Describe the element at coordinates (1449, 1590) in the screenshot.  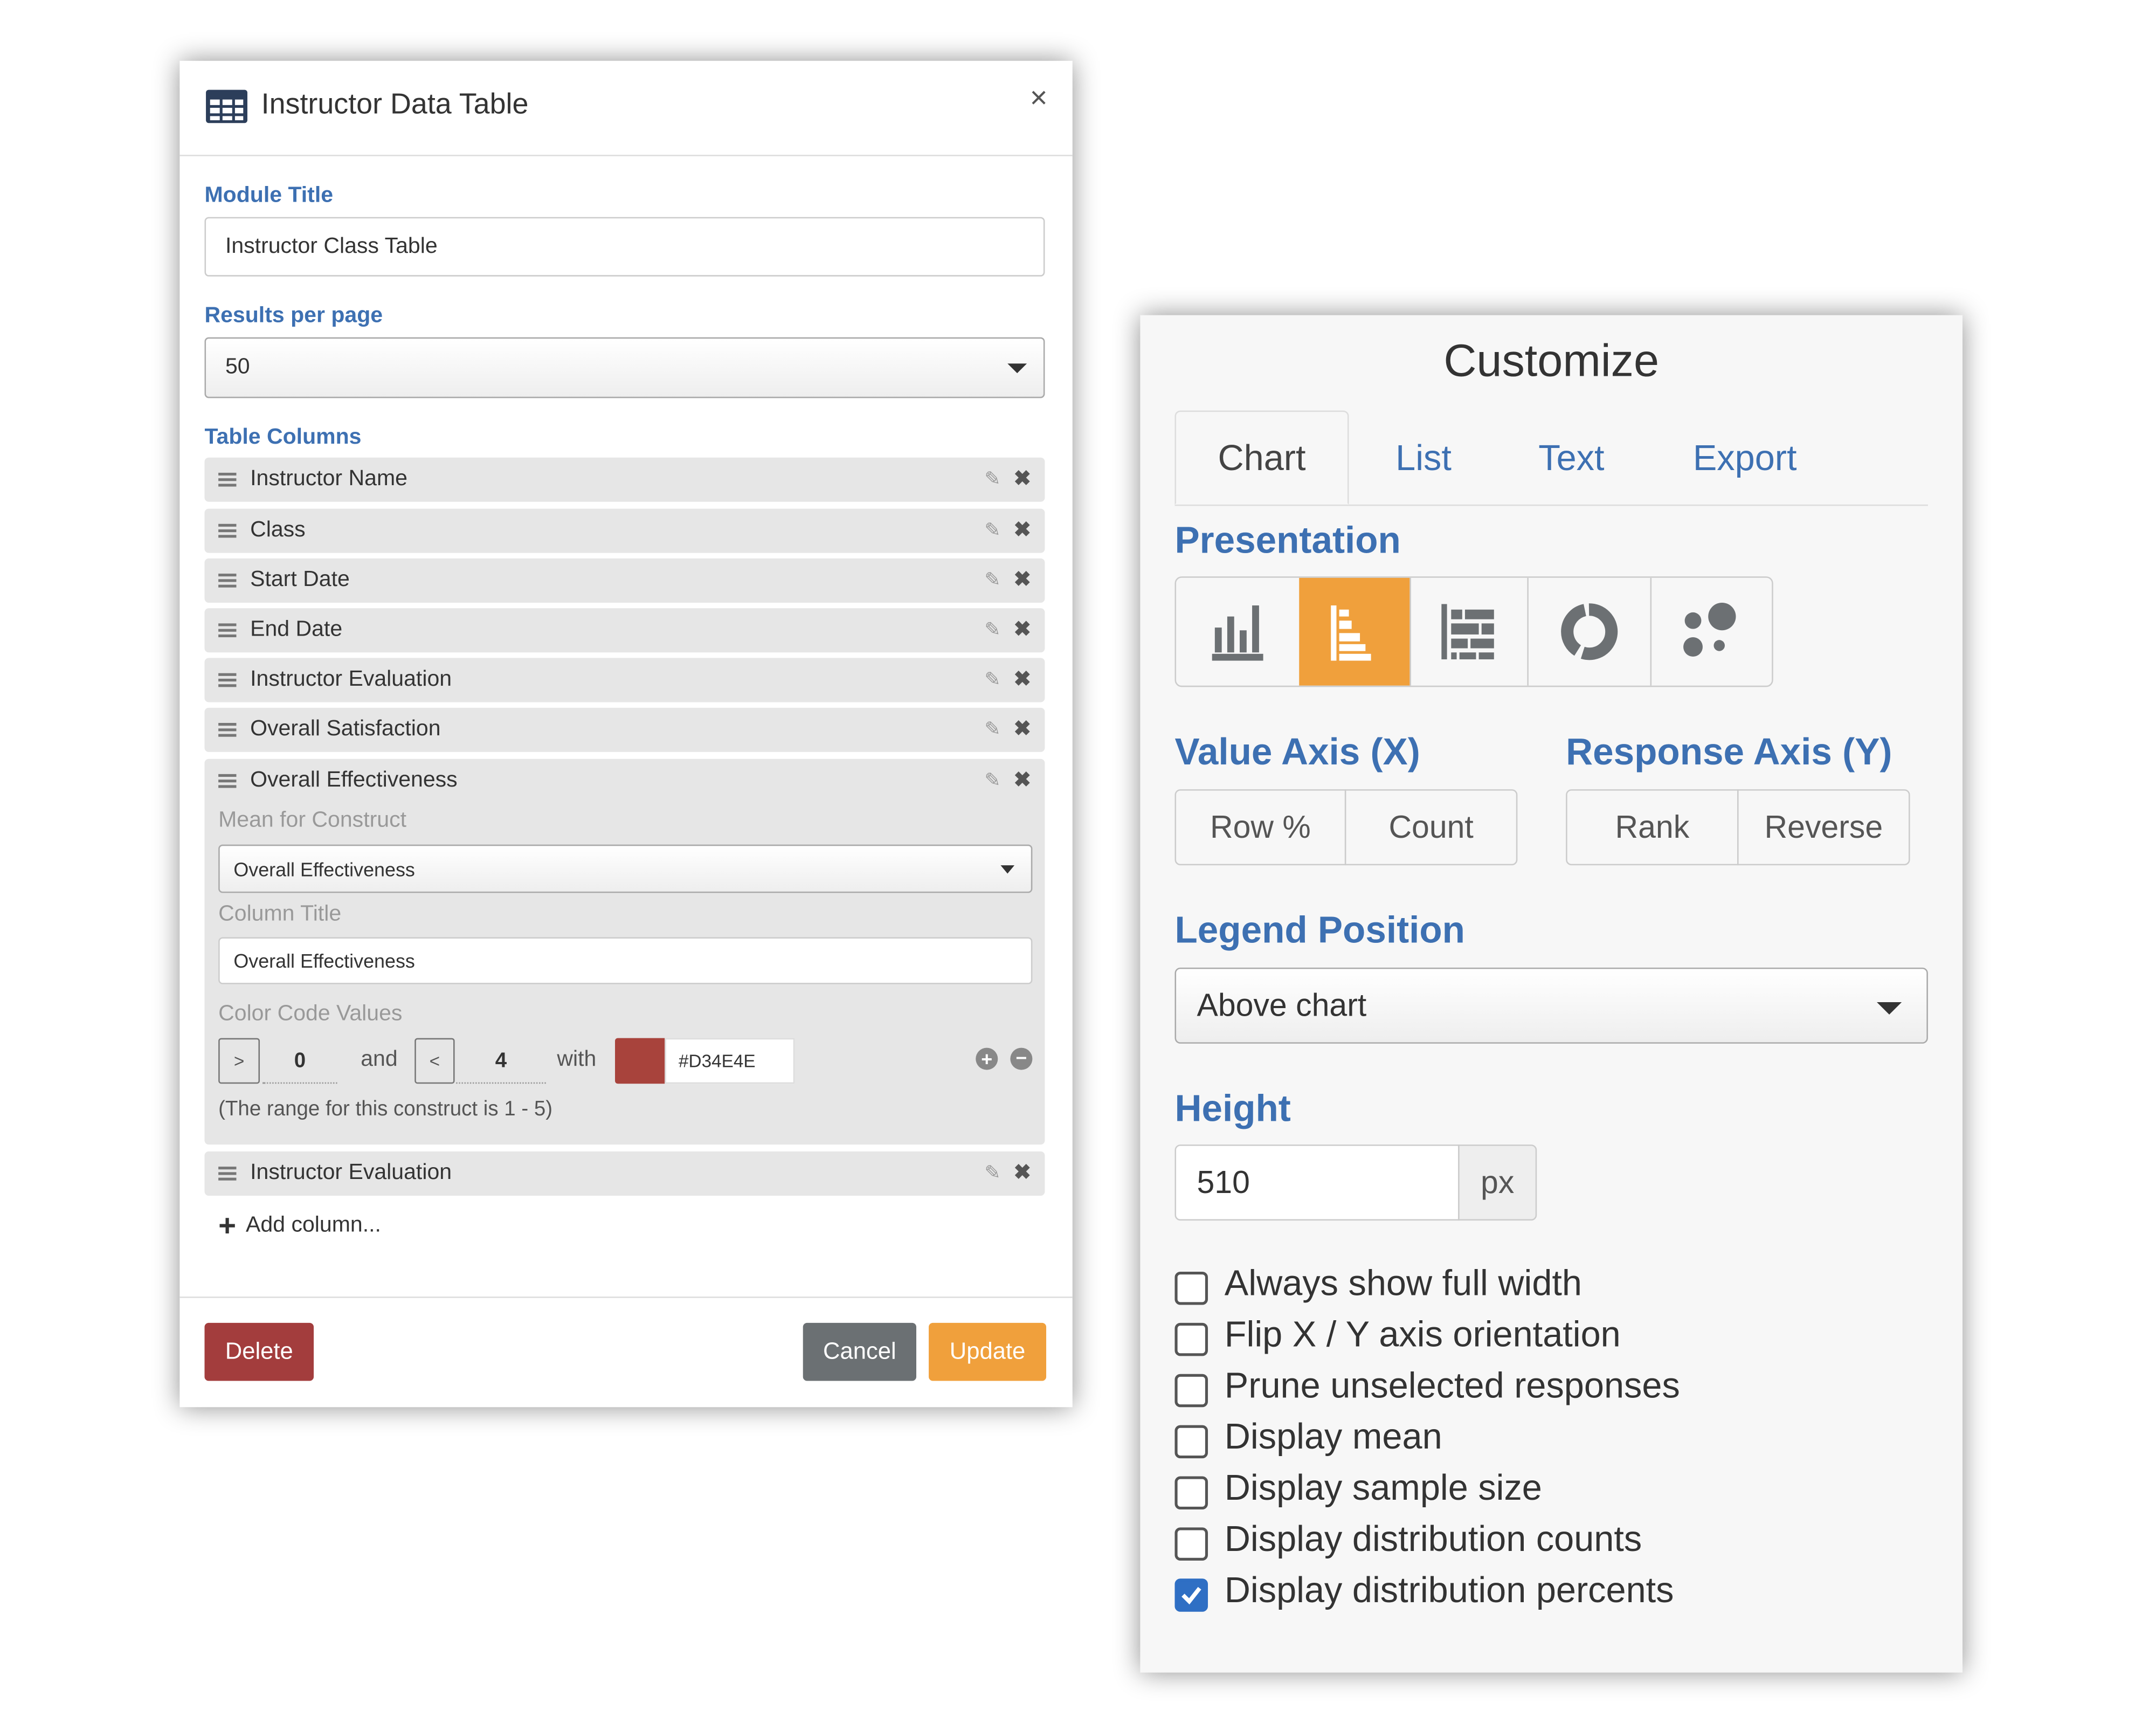
I see `option-label: Display distribution percents` at that location.